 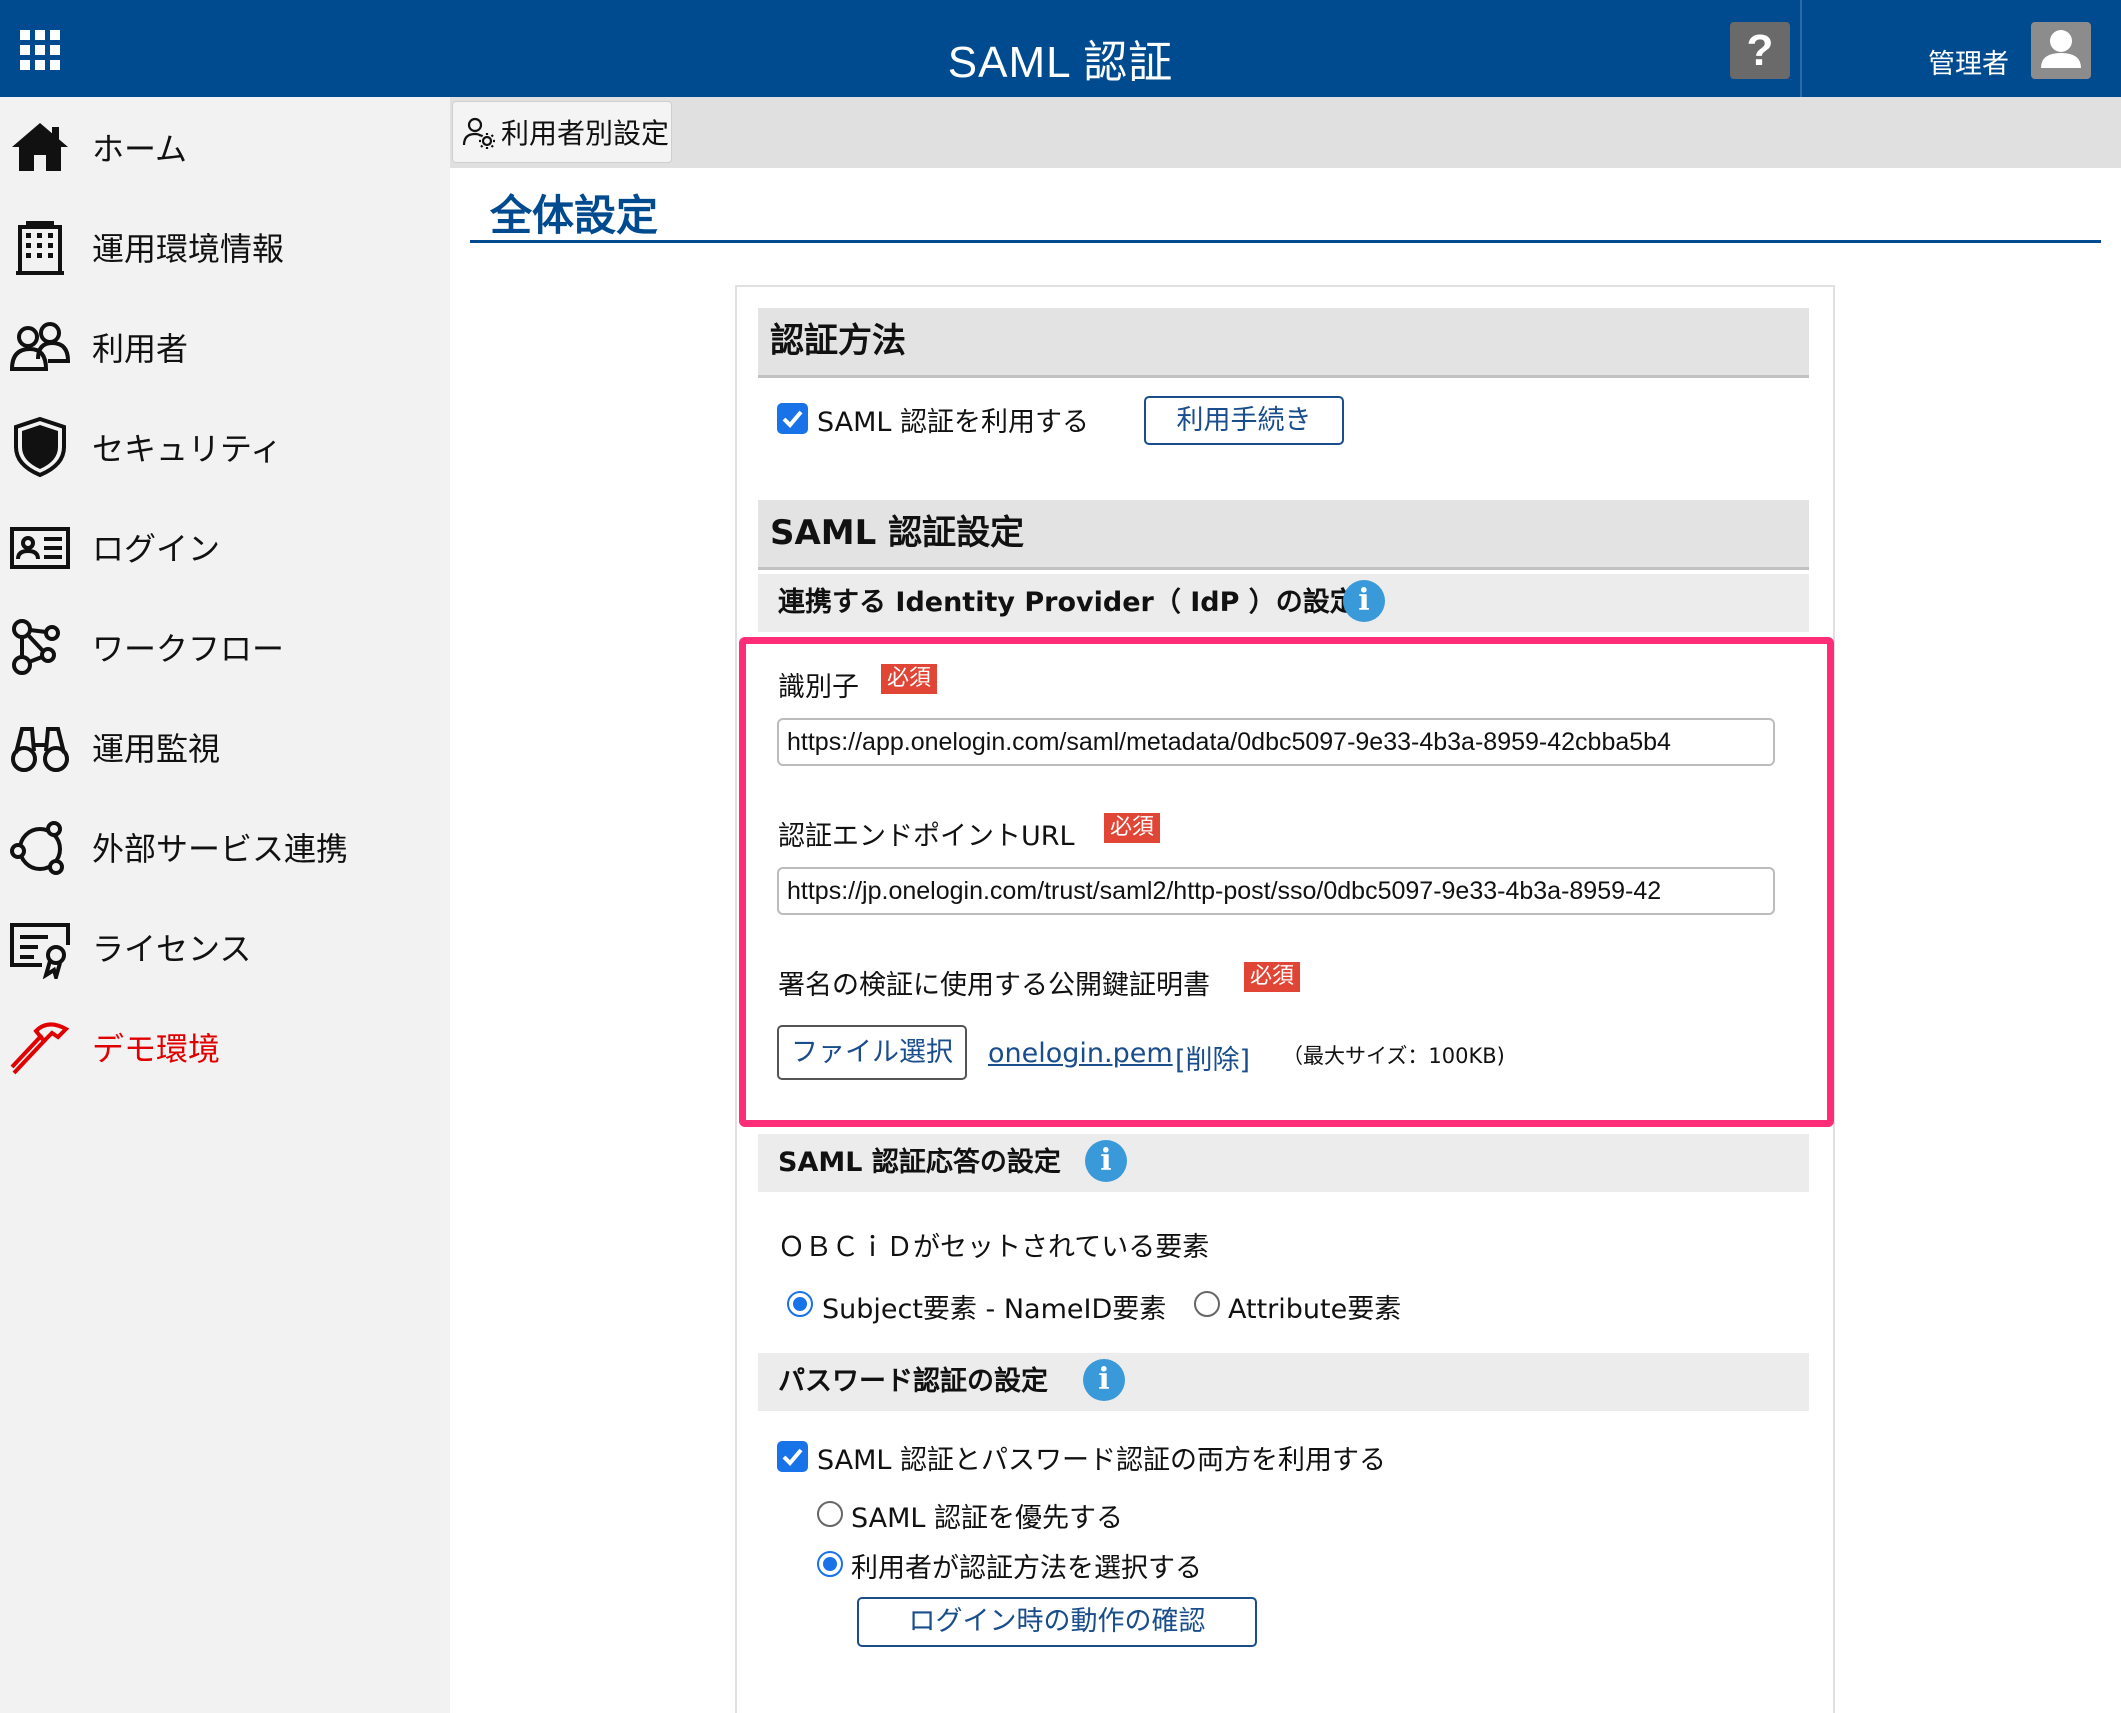 I want to click on certificate-label: 署名の検証に使用する公開鍵証明書, so click(x=994, y=985).